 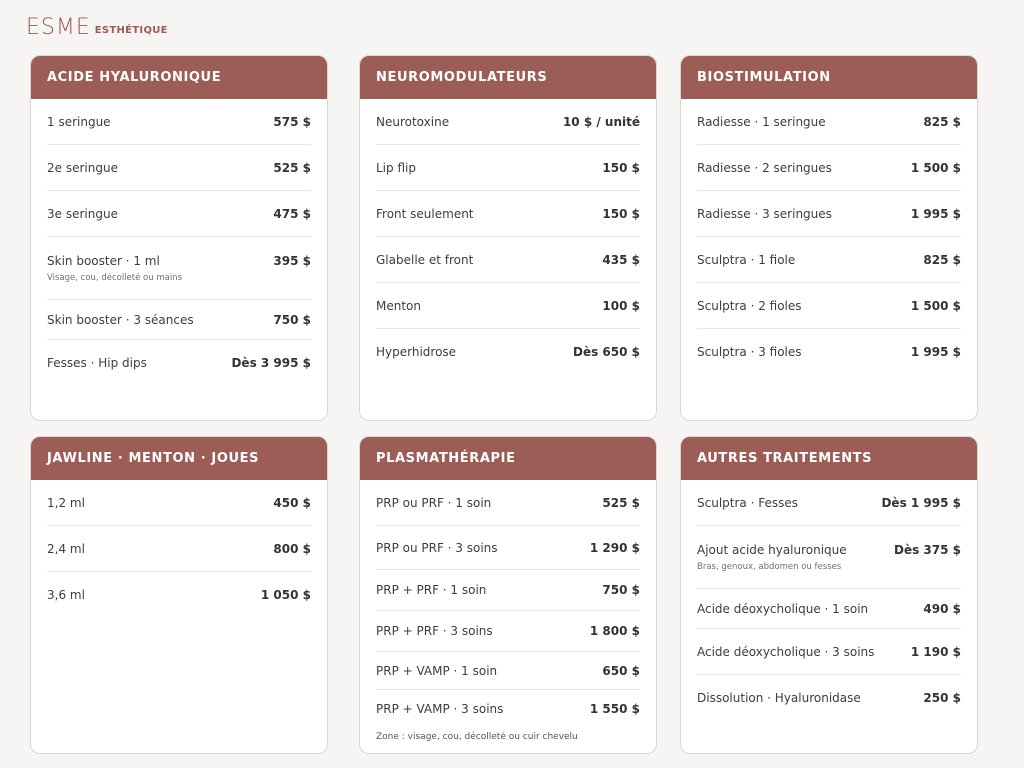 What do you see at coordinates (942, 698) in the screenshot?
I see `row-price: 250 $` at bounding box center [942, 698].